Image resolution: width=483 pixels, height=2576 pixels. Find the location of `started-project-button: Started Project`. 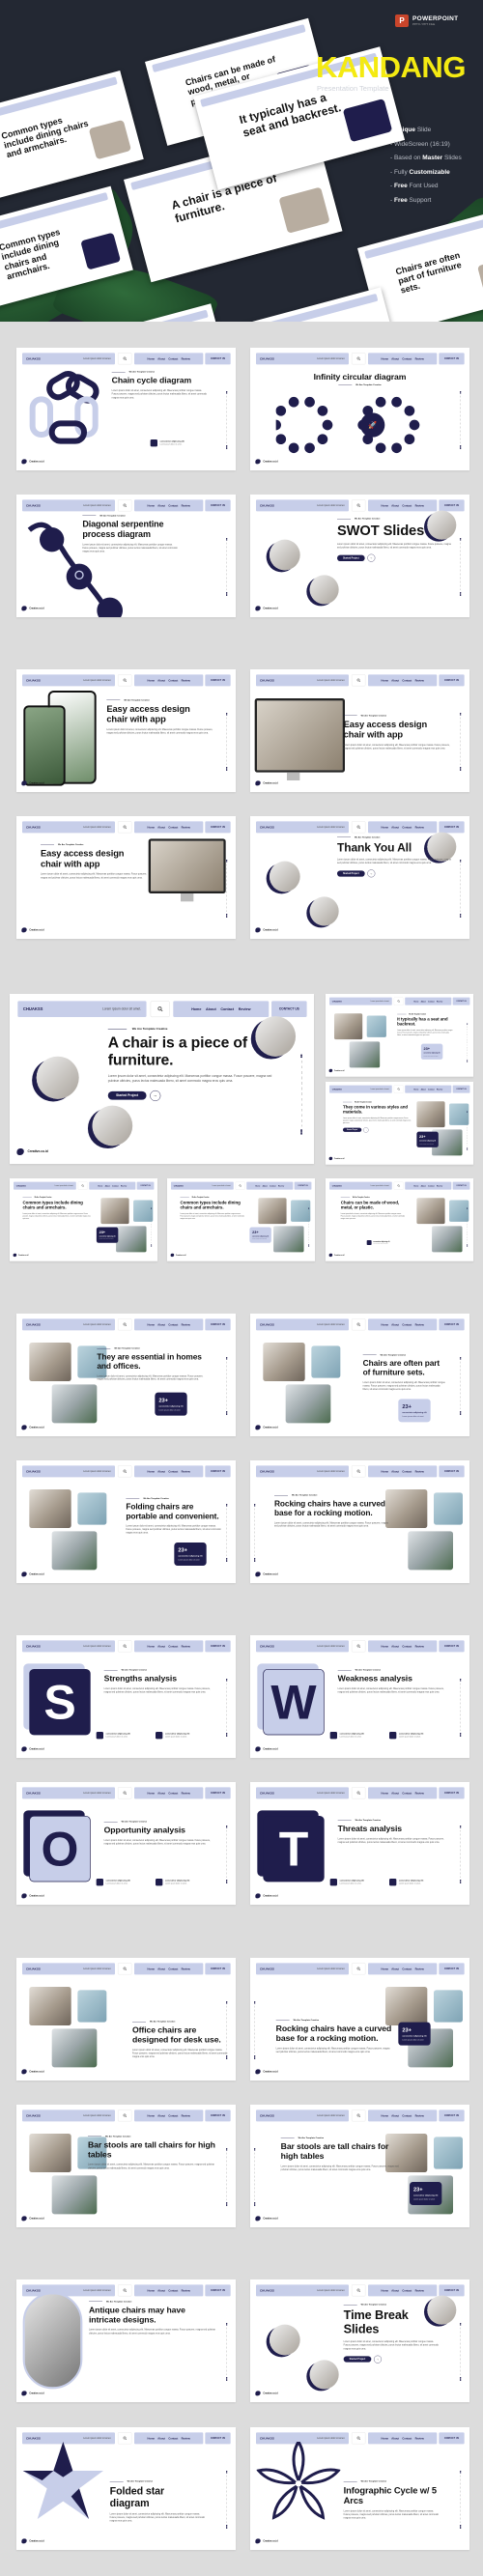

started-project-button: Started Project is located at coordinates (351, 557).